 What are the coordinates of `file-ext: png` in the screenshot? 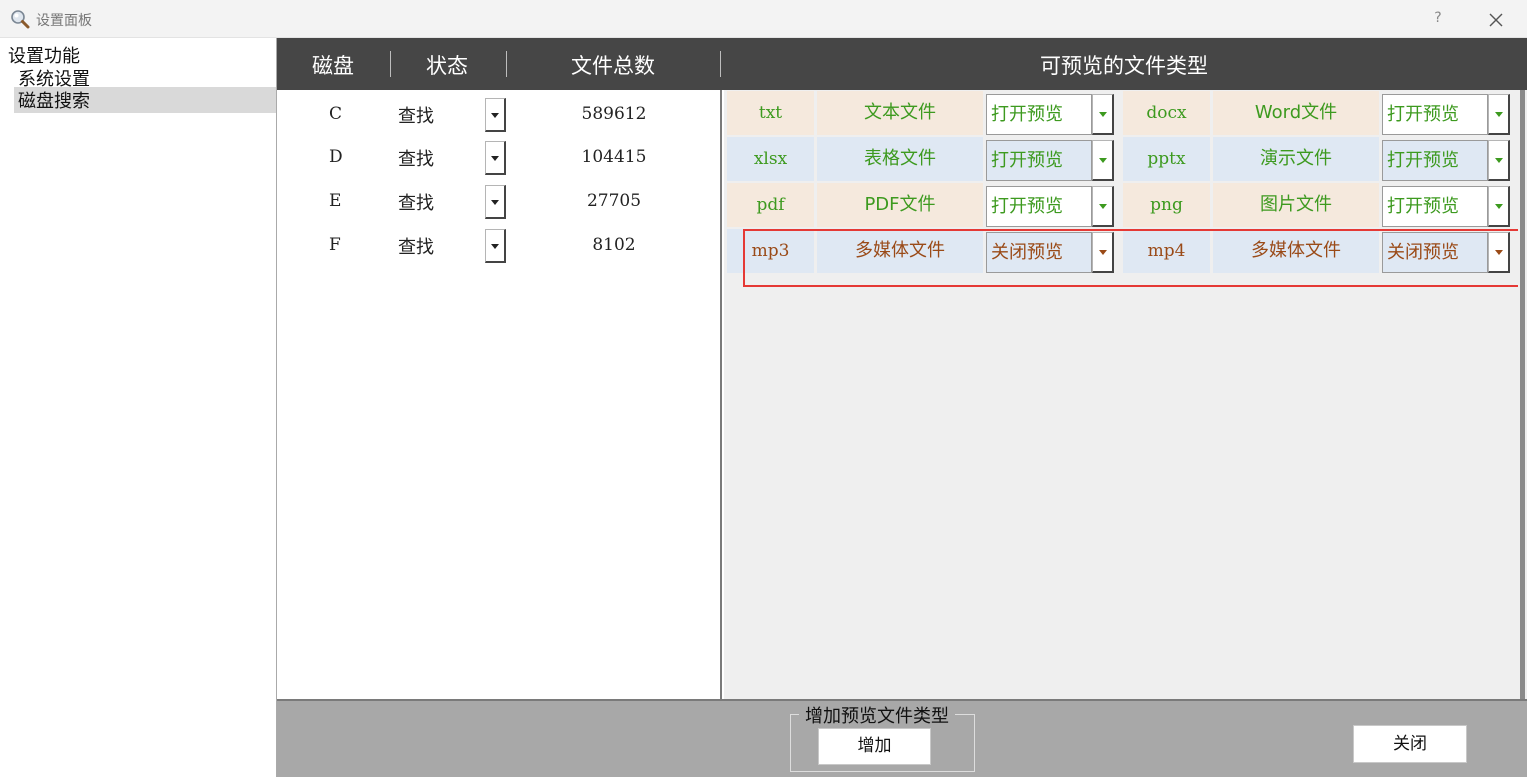 It's located at (1166, 205).